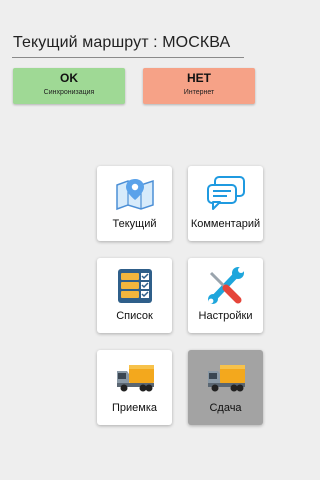 This screenshot has width=320, height=480. Describe the element at coordinates (134, 224) in the screenshot. I see `tile-current-label: Текущий` at that location.